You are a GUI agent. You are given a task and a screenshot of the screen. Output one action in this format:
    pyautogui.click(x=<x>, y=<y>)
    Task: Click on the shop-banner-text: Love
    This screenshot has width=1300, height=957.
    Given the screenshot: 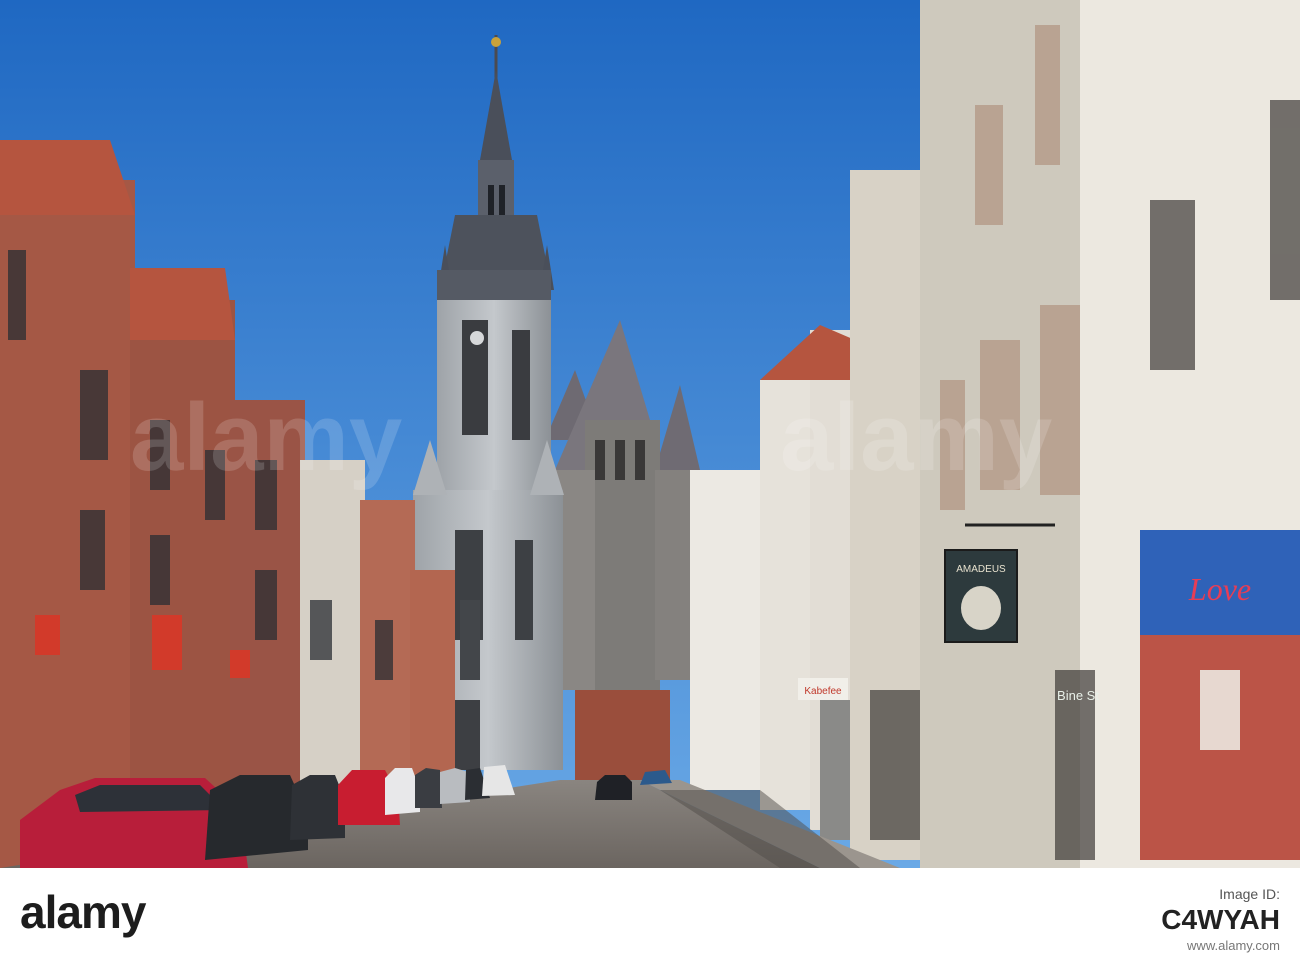 What is the action you would take?
    pyautogui.click(x=1219, y=589)
    